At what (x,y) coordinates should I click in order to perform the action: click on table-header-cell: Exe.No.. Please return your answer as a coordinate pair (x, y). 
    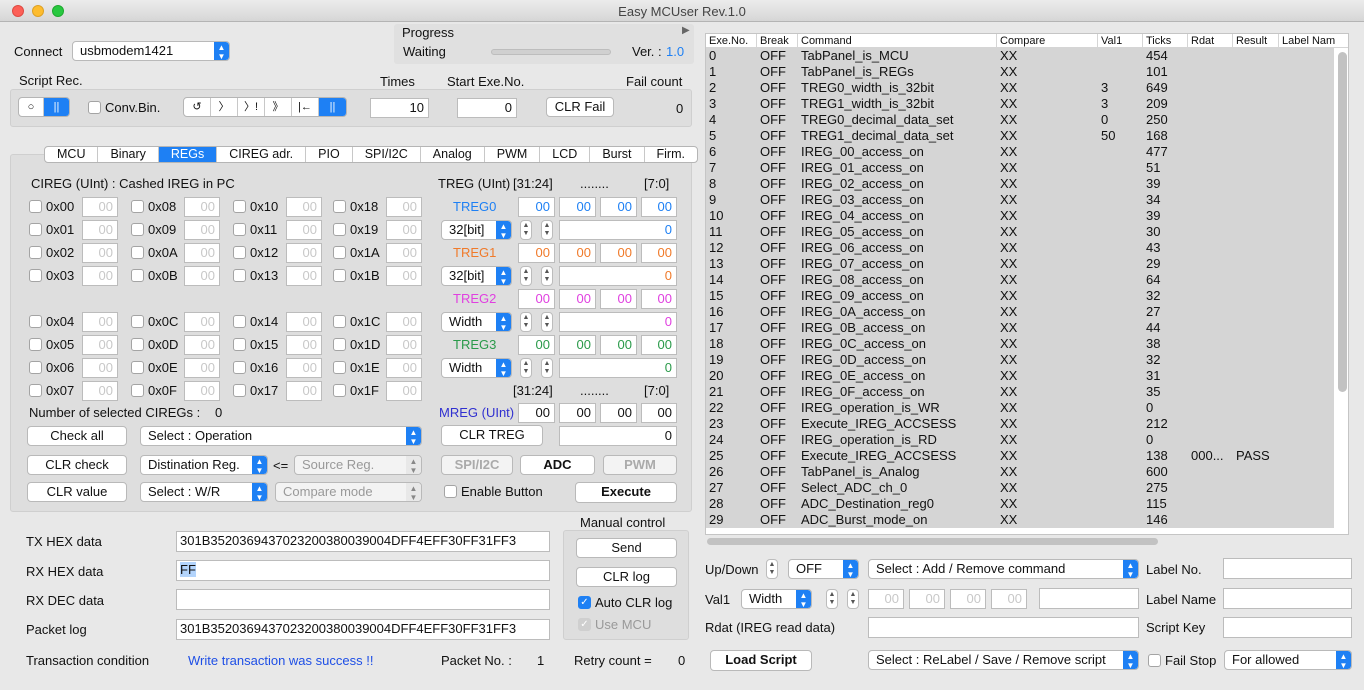
    Looking at the image, I should click on (731, 40).